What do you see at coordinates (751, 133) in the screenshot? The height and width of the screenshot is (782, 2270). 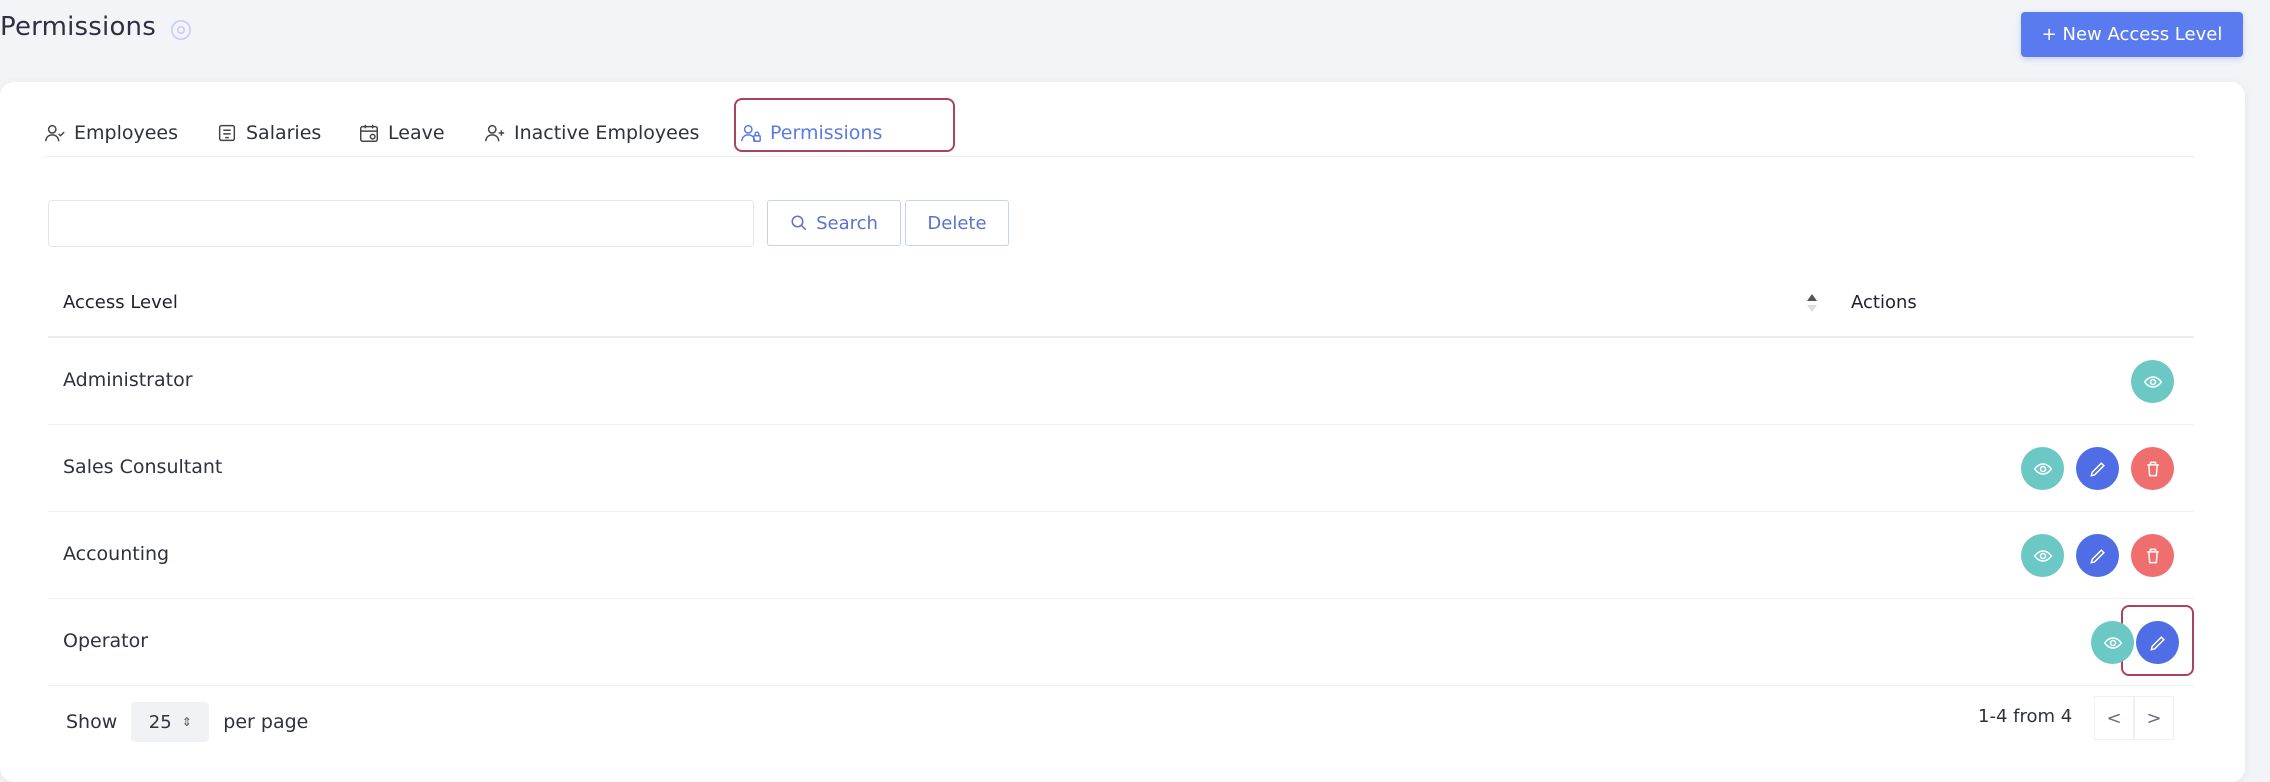 I see `user-lock-icon` at bounding box center [751, 133].